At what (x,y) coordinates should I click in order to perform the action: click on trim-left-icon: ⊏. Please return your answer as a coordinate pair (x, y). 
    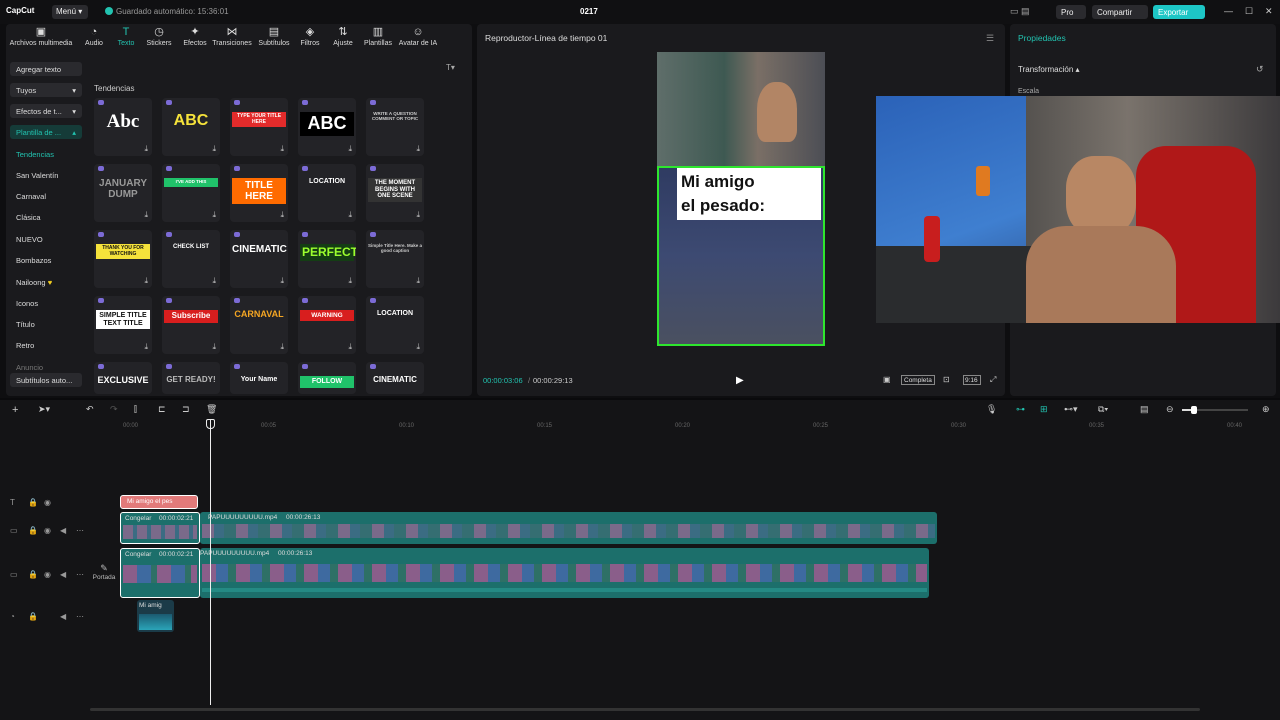
    Looking at the image, I should click on (162, 409).